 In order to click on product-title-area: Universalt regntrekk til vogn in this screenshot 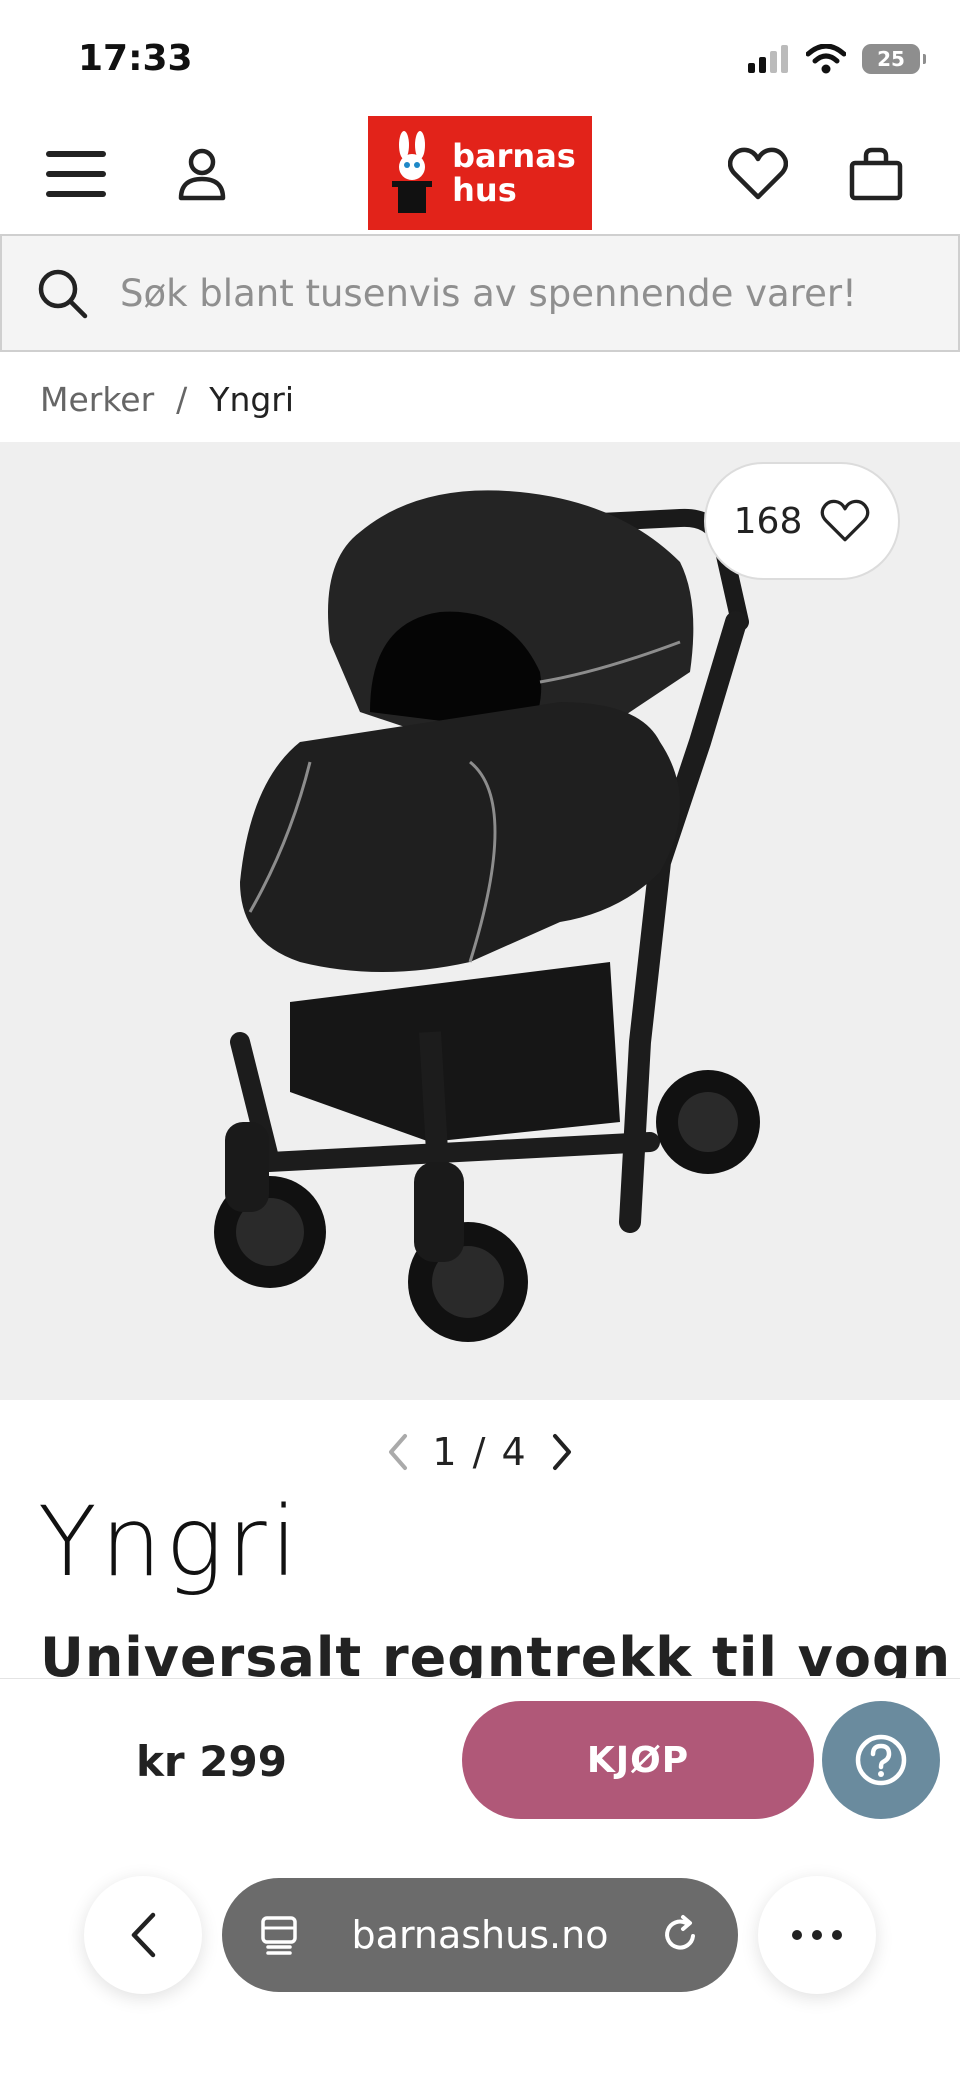, I will do `click(480, 1648)`.